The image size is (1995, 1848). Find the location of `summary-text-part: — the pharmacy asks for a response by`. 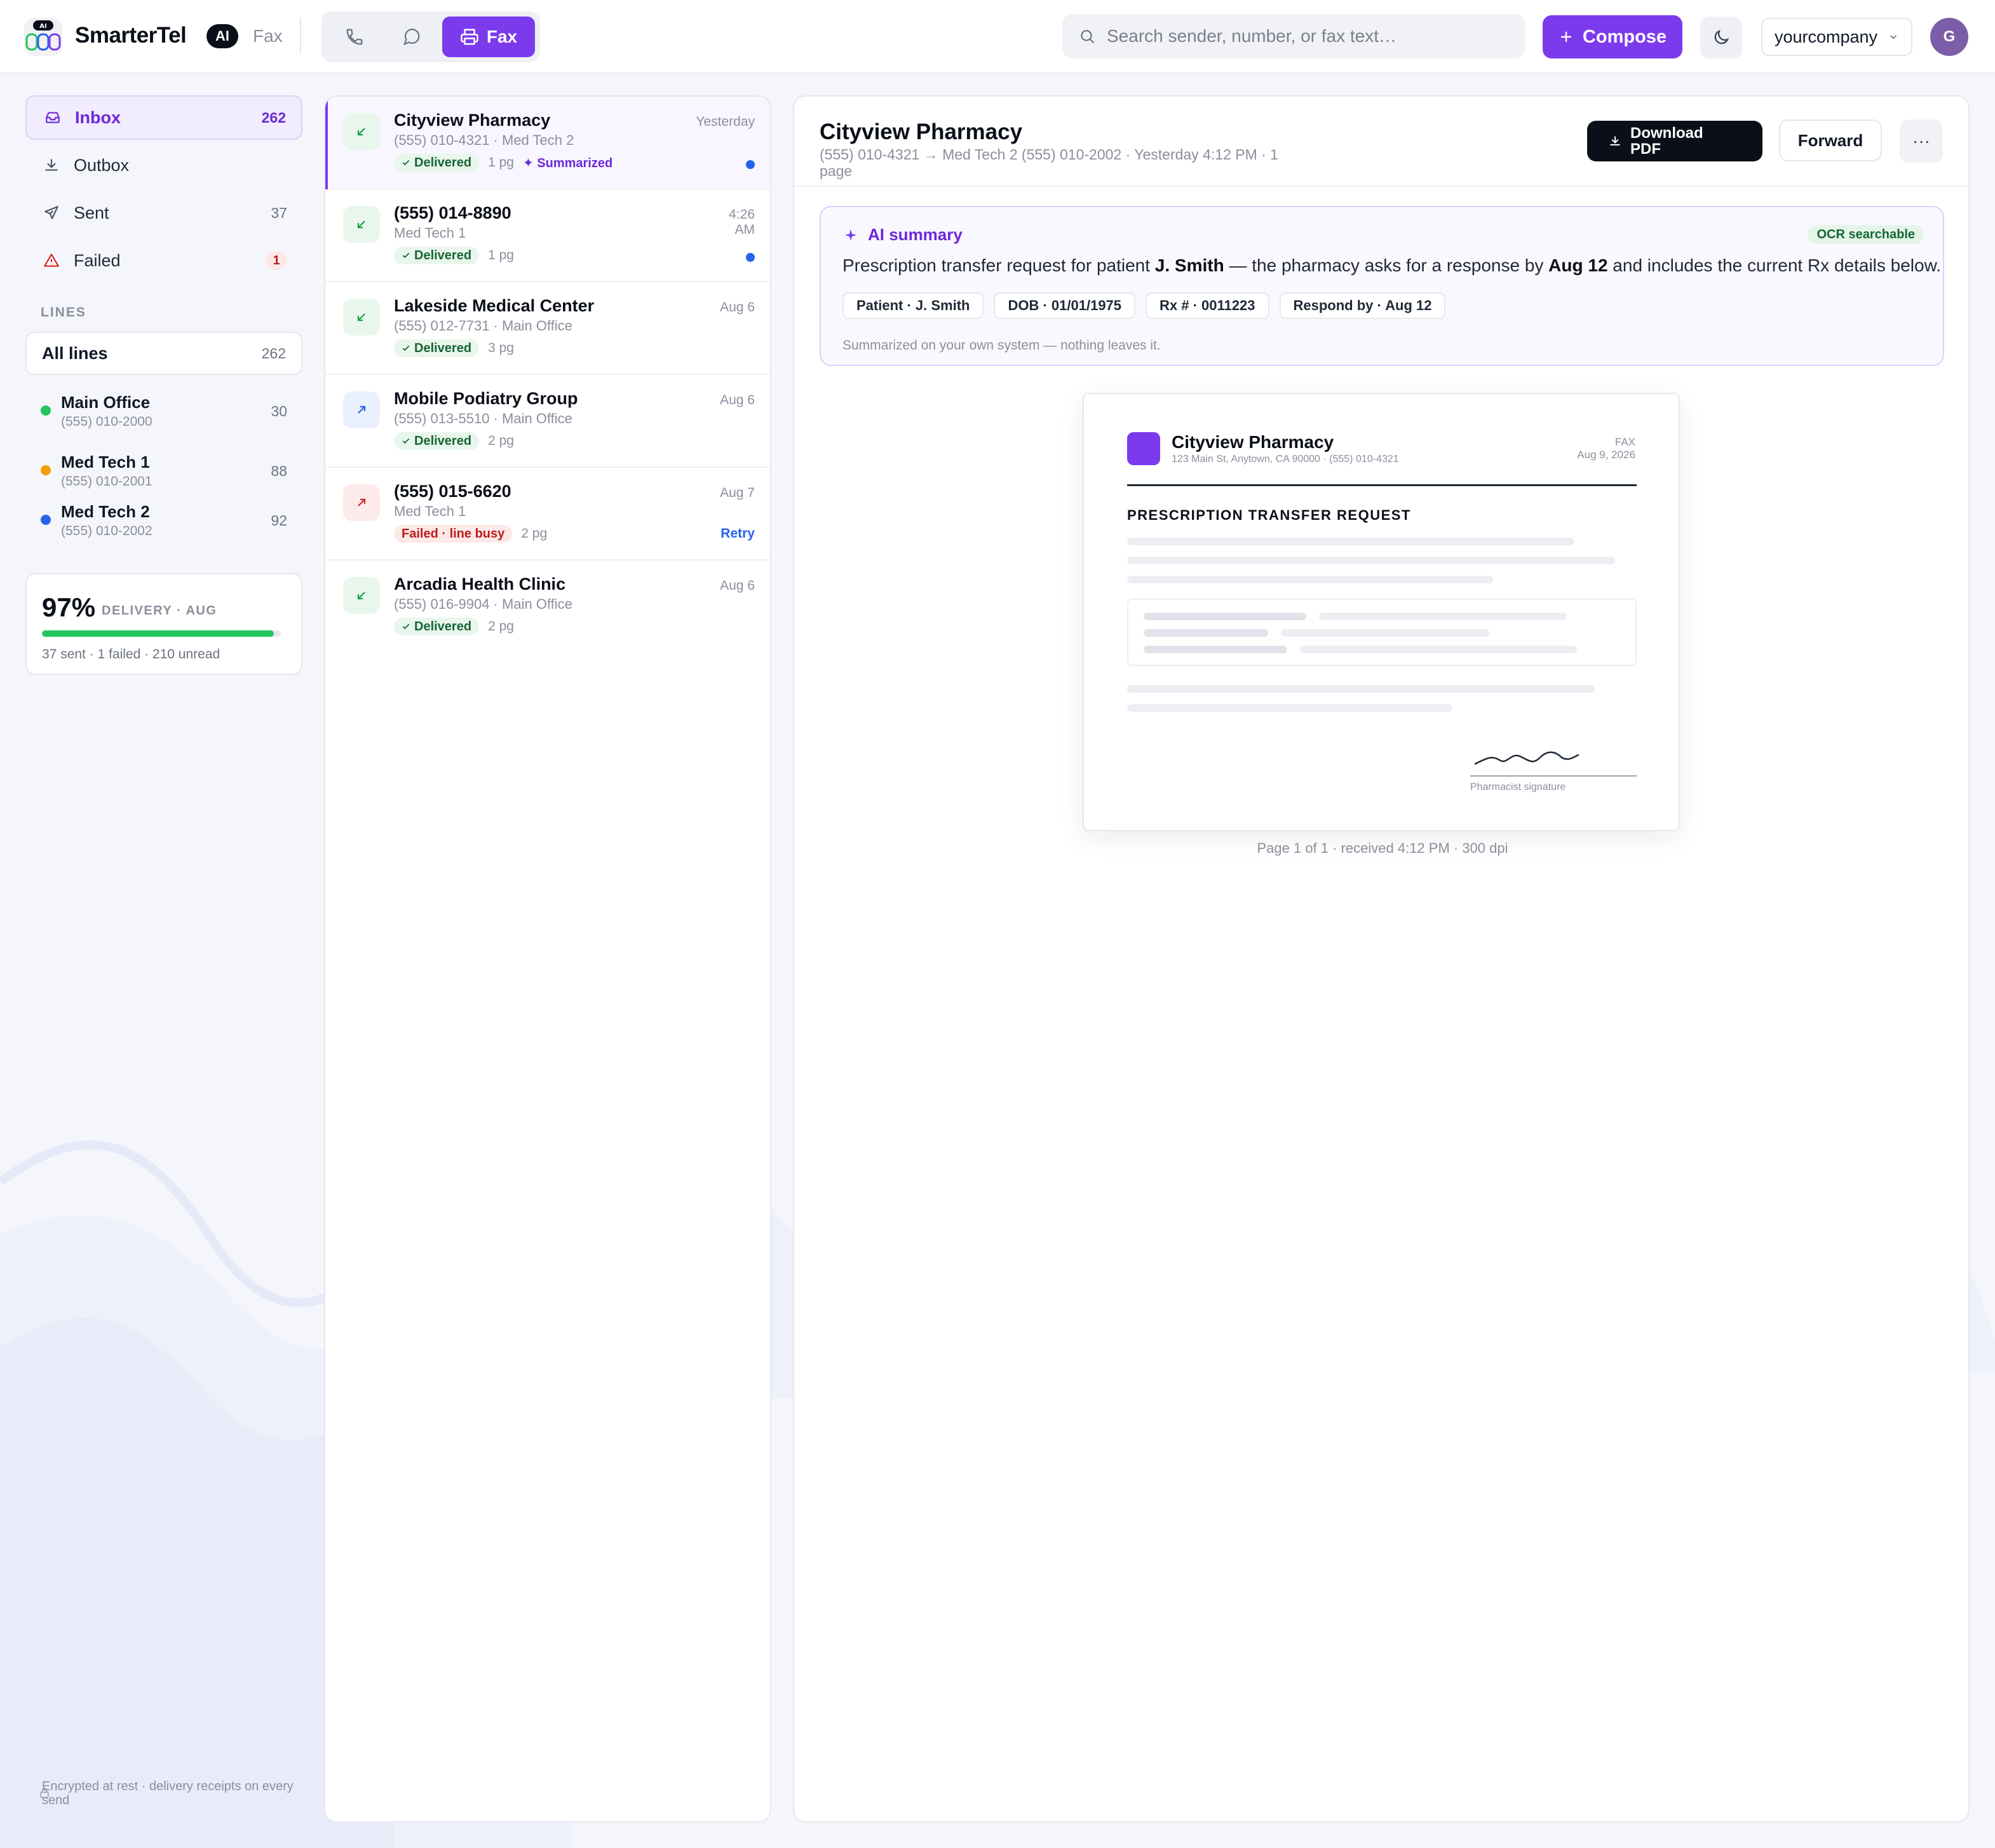

summary-text-part: — the pharmacy asks for a response by is located at coordinates (1386, 265).